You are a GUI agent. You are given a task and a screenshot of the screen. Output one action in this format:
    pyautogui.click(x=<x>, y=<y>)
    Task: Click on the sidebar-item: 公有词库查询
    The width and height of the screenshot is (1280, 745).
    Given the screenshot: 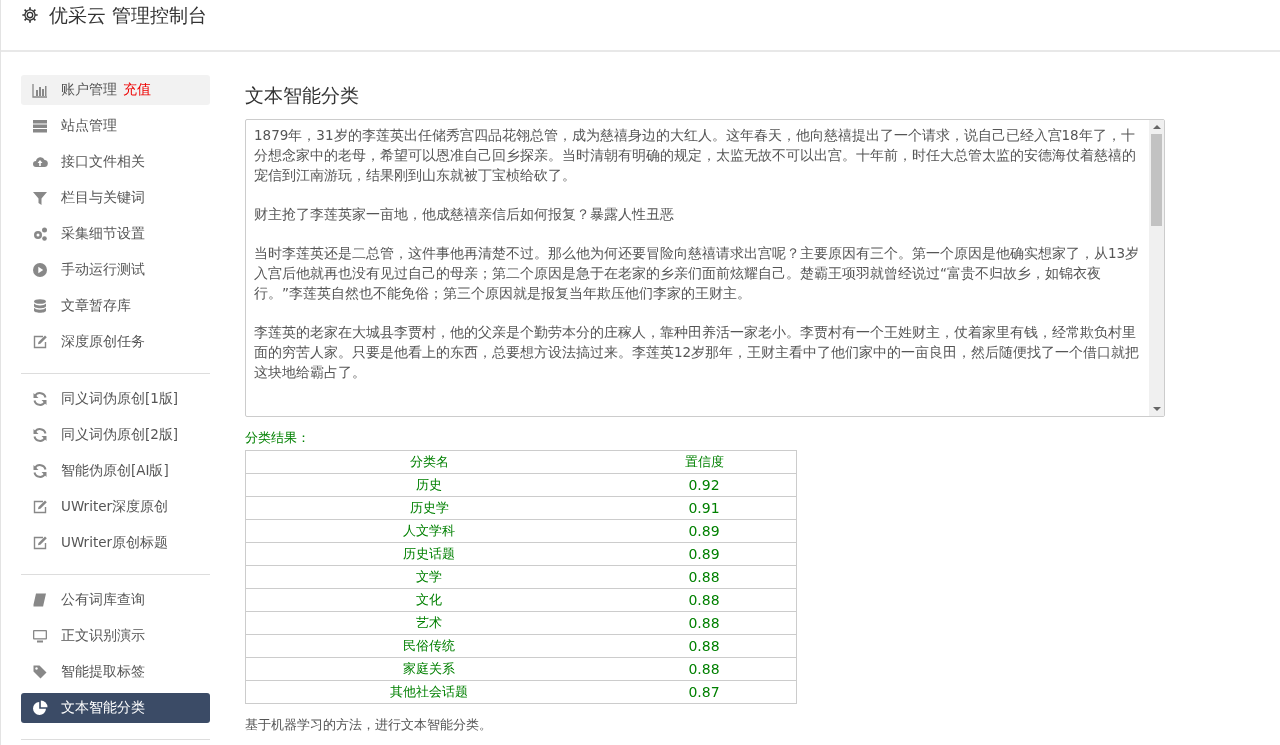 What is the action you would take?
    pyautogui.click(x=115, y=600)
    